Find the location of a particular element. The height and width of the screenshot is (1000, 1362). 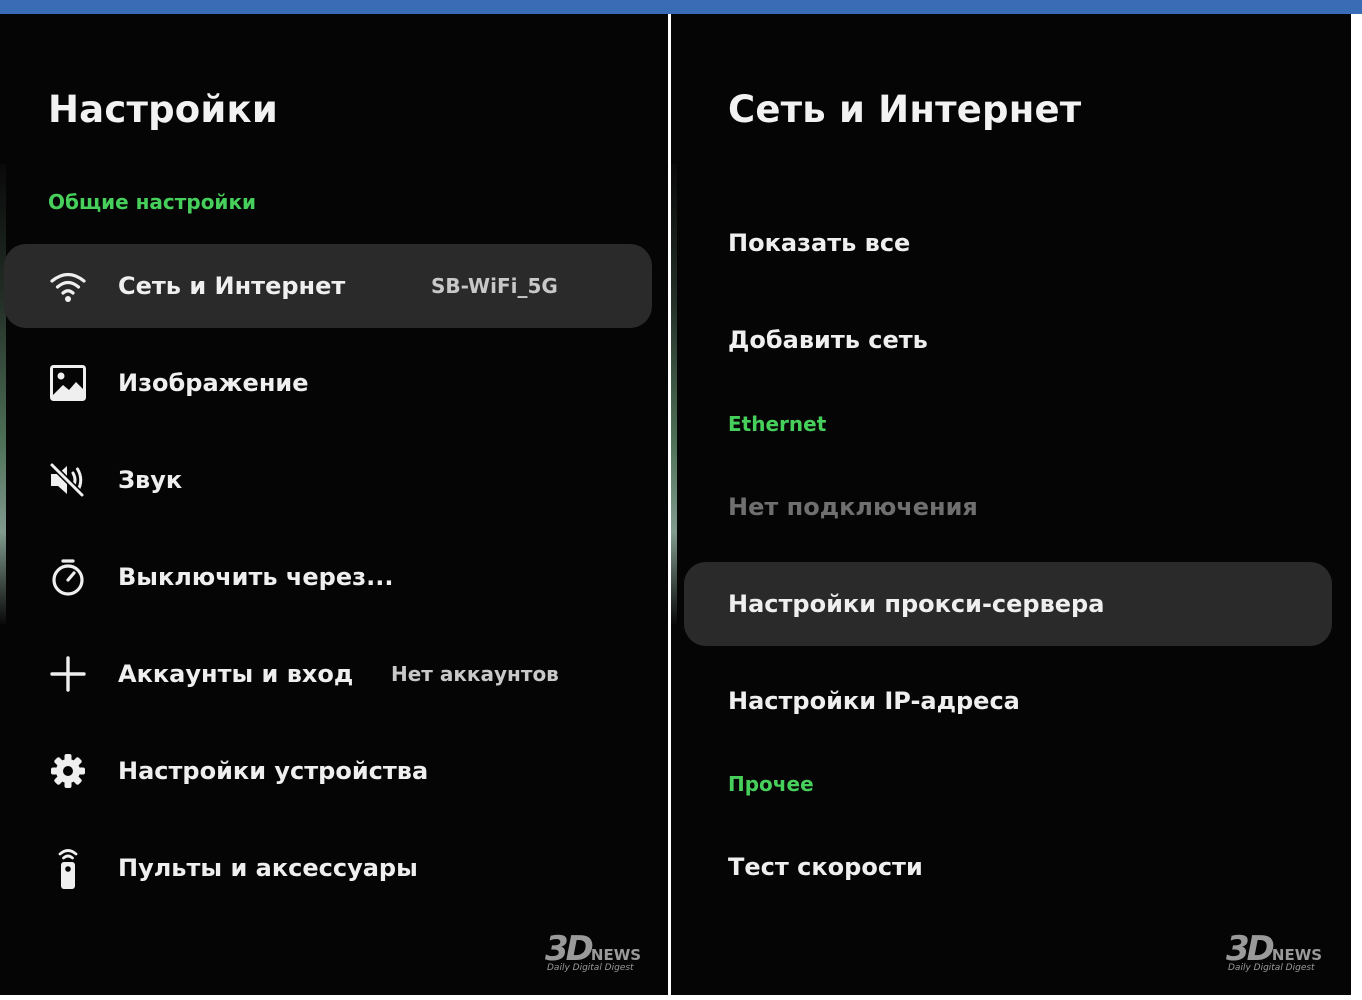

ethernet-status-item: Нет подключения is located at coordinates (853, 507).